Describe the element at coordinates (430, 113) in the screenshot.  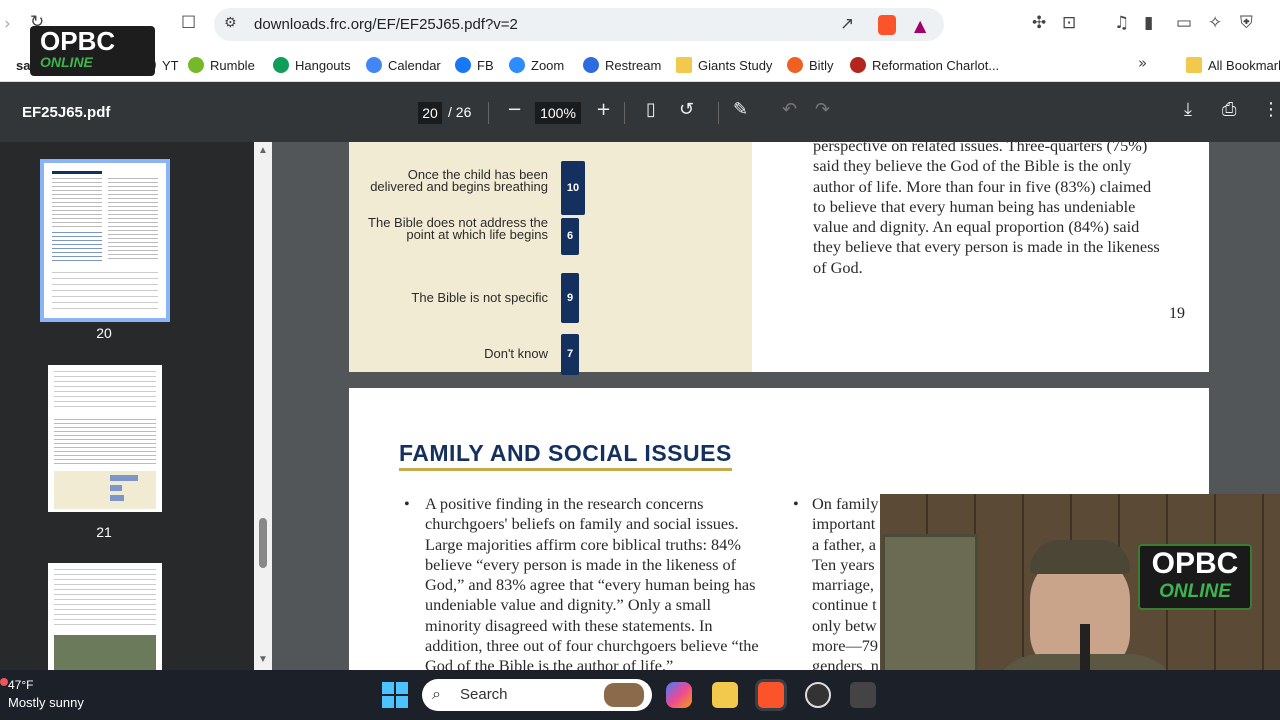
I see `page-number-input: 20` at that location.